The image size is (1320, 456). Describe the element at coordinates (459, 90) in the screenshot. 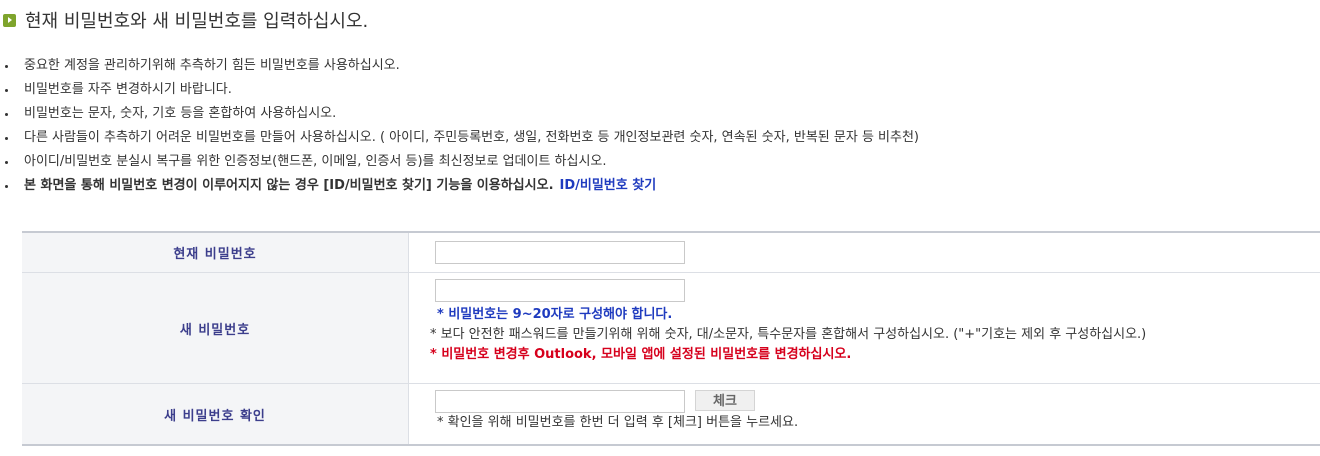

I see `guide-item: 비밀번호를 자주 변경하시기 바랍니다.` at that location.